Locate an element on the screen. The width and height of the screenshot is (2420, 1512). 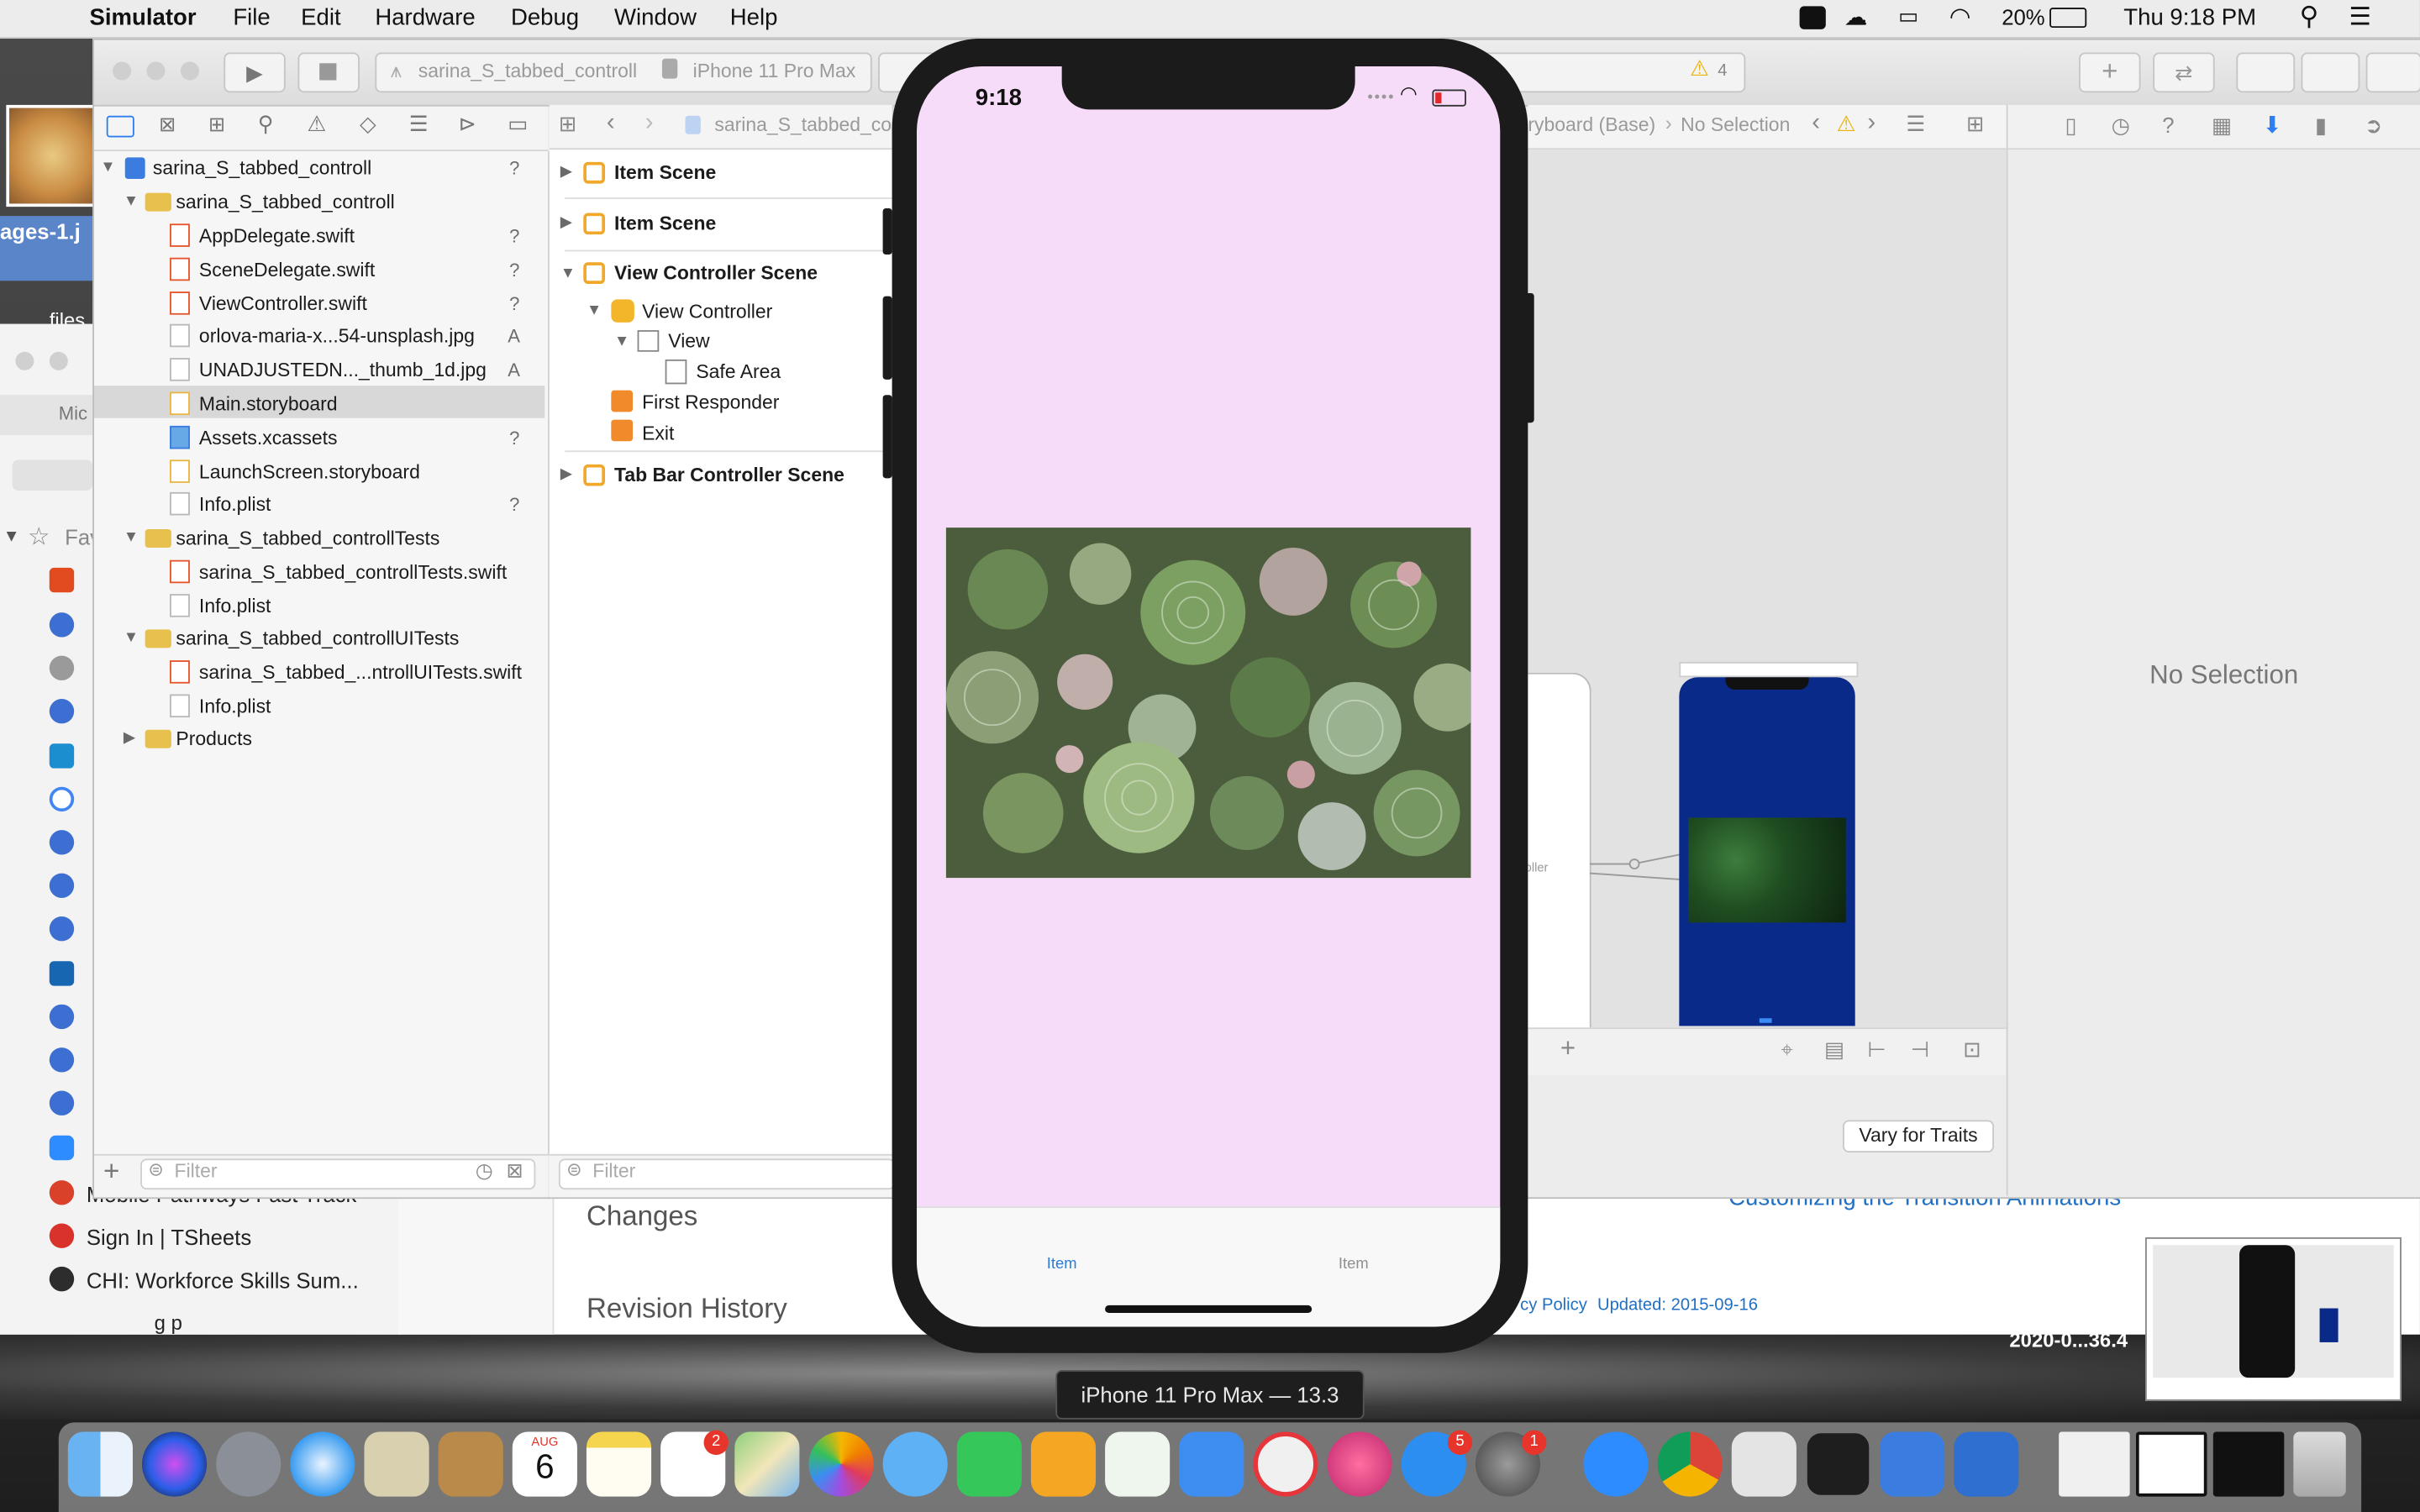
menu-file: File is located at coordinates (251, 18).